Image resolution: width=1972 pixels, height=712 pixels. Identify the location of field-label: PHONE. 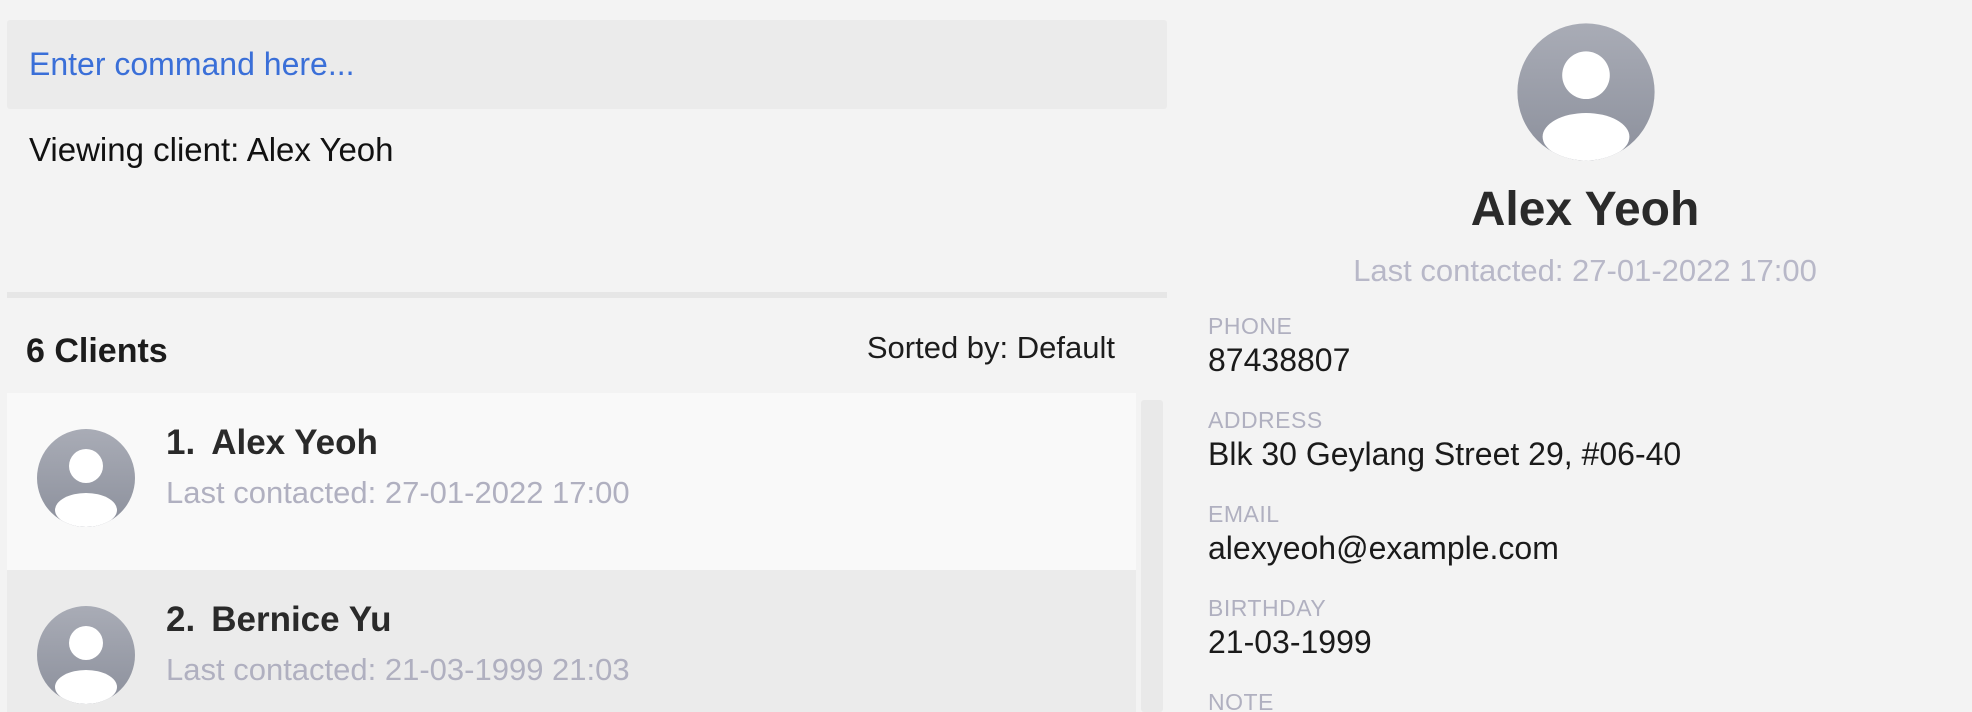
(1250, 326).